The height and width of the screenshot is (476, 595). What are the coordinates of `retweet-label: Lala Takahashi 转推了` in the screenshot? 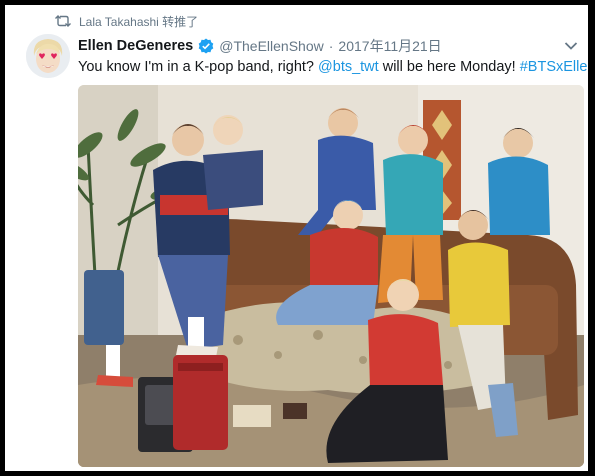 It's located at (138, 21).